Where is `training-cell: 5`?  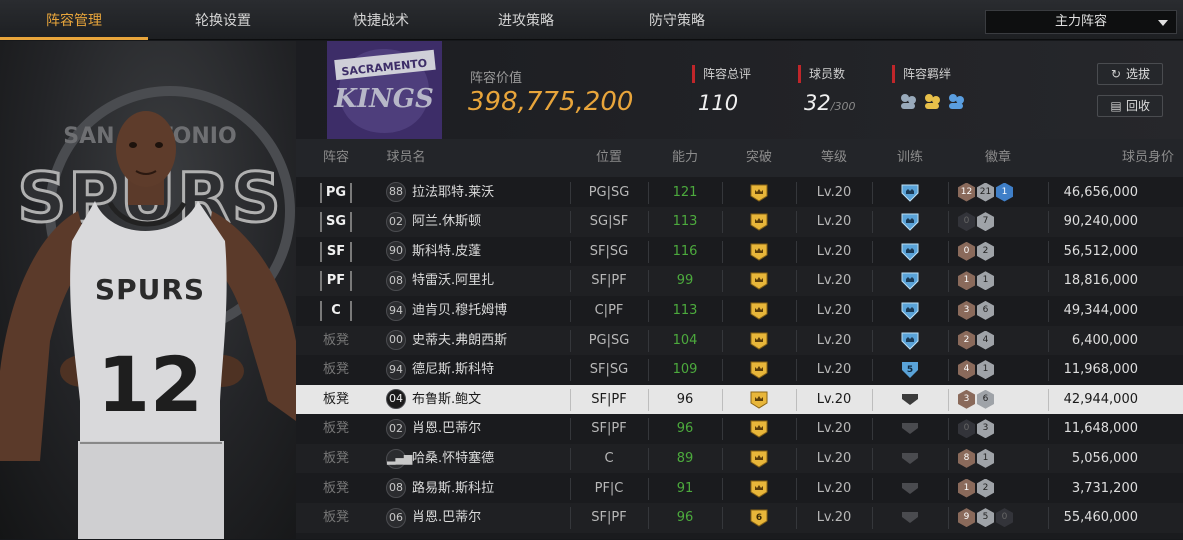 training-cell: 5 is located at coordinates (910, 370).